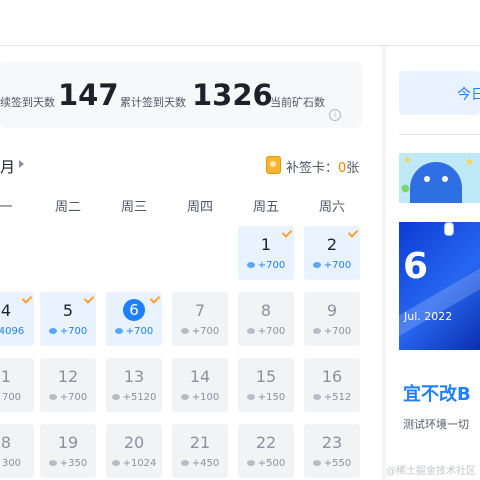 This screenshot has width=480, height=480. What do you see at coordinates (153, 102) in the screenshot?
I see `total-label: 累计签到天数` at bounding box center [153, 102].